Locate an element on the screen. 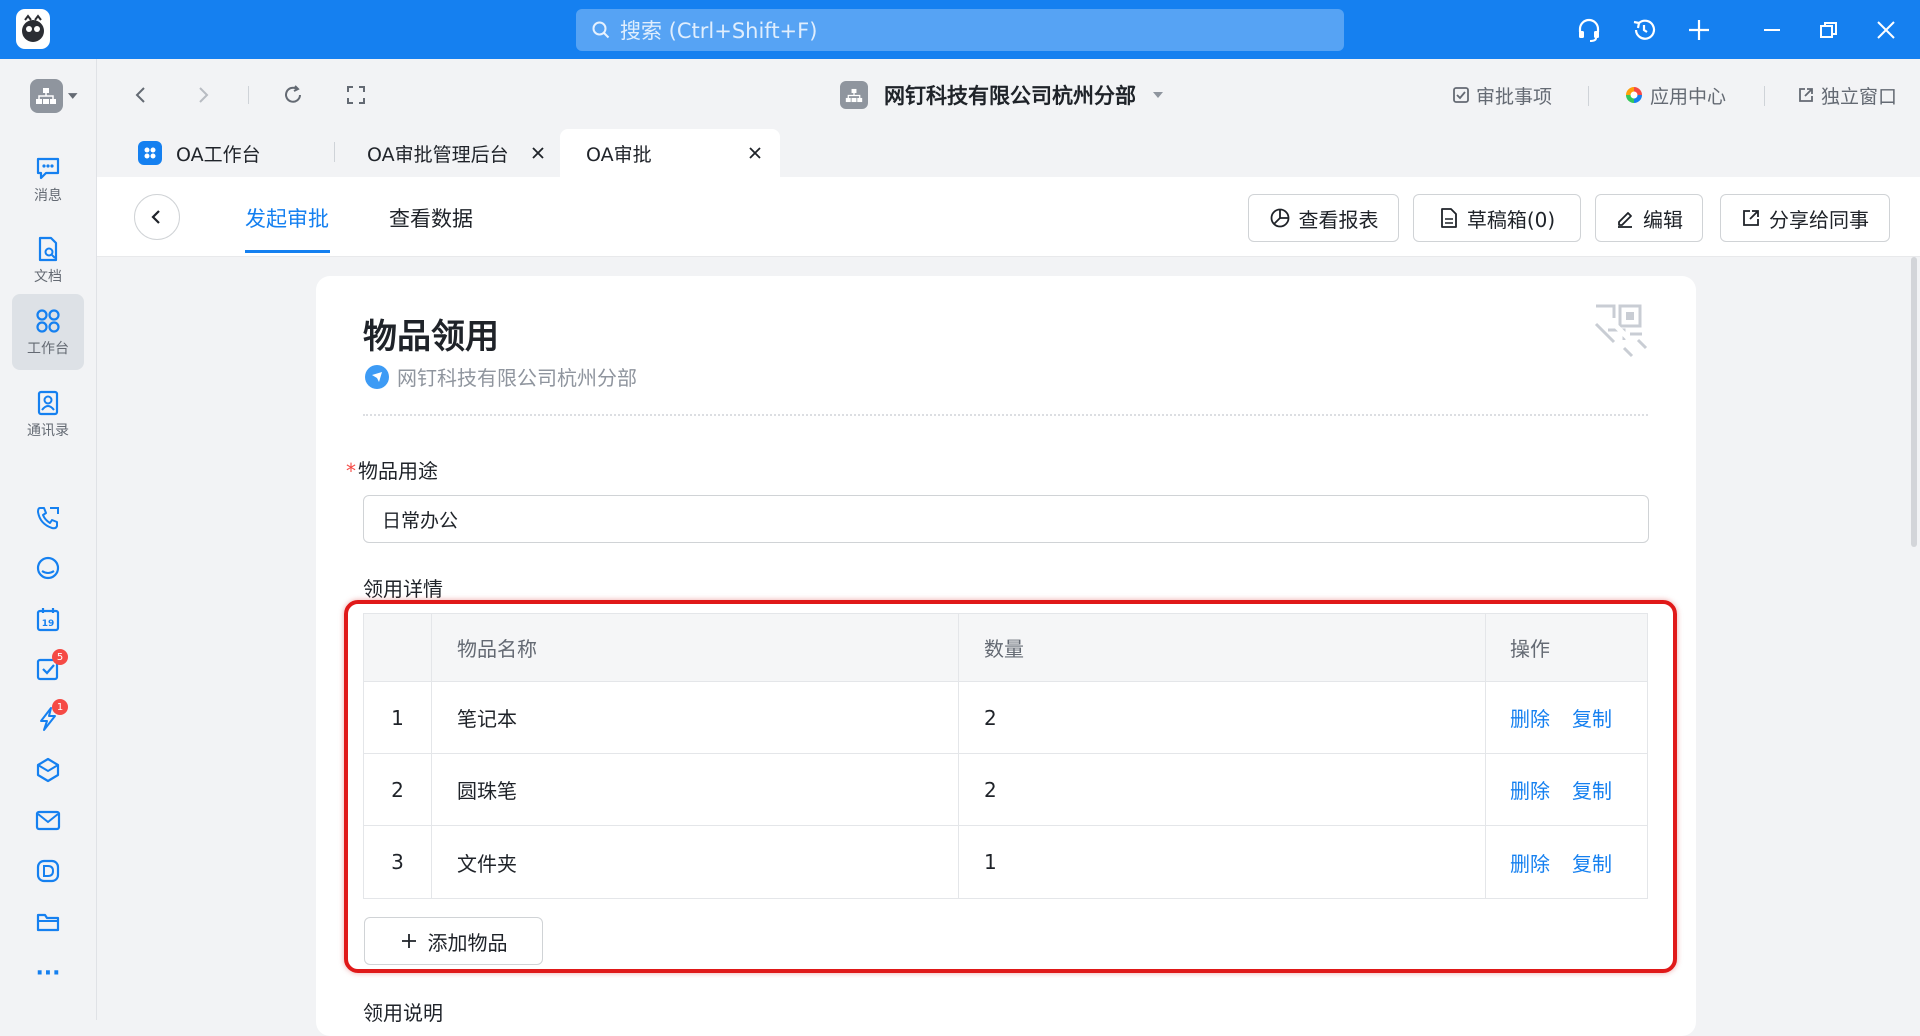 The image size is (1920, 1036). independent-window-link: 独立窗口 is located at coordinates (1847, 95).